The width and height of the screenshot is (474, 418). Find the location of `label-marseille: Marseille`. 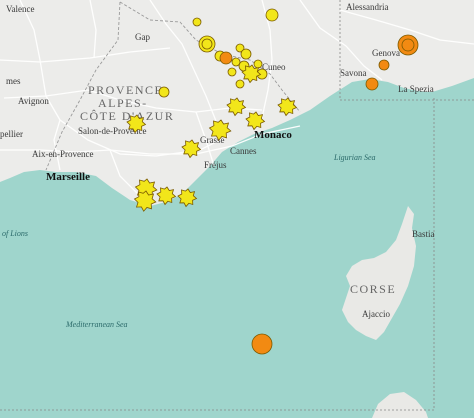

label-marseille: Marseille is located at coordinates (68, 177).